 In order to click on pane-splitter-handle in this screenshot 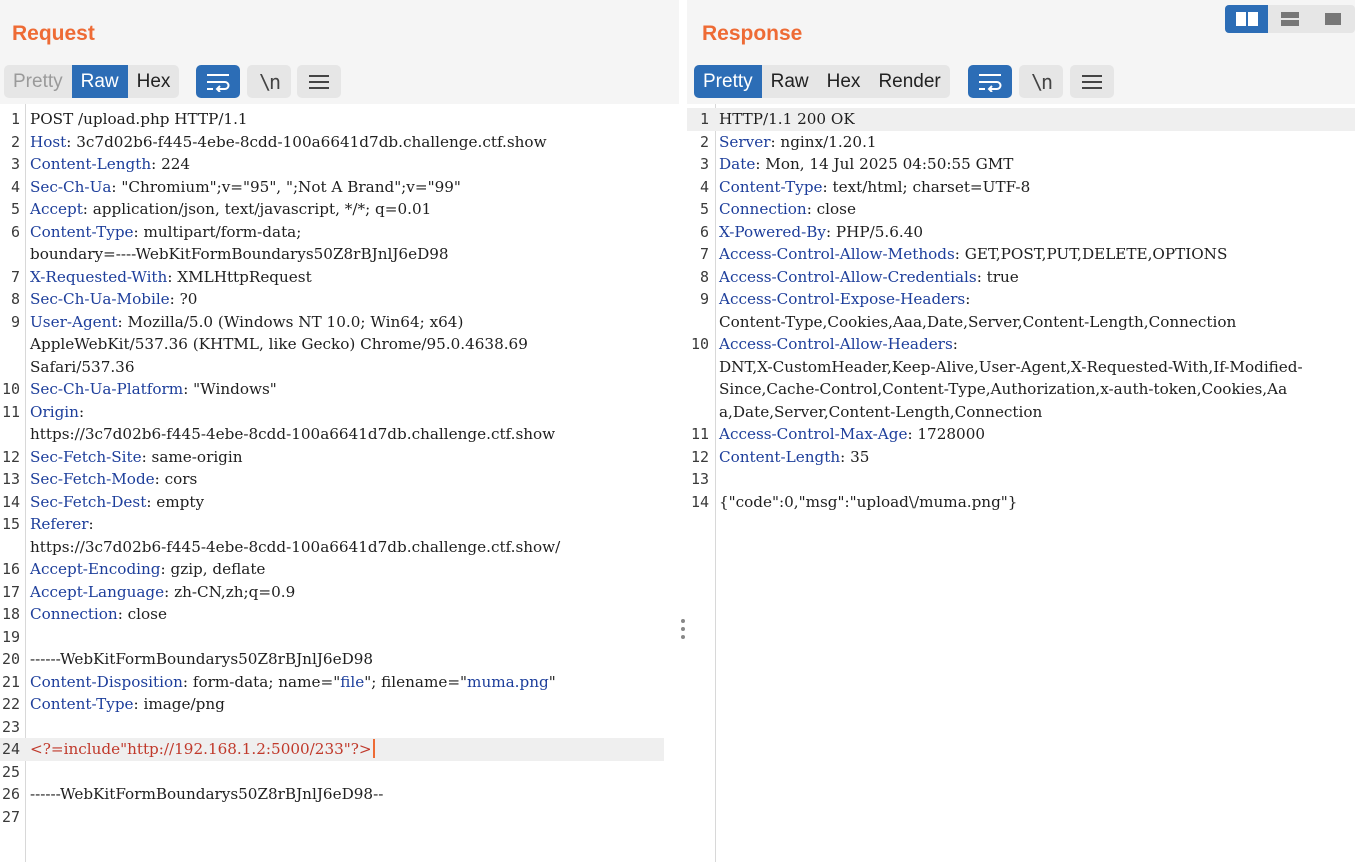, I will do `click(683, 630)`.